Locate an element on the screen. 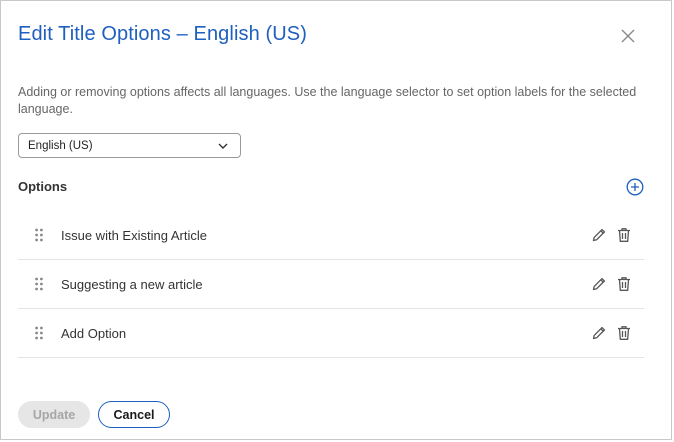 The height and width of the screenshot is (442, 674). option-row: Suggesting a new article is located at coordinates (331, 284).